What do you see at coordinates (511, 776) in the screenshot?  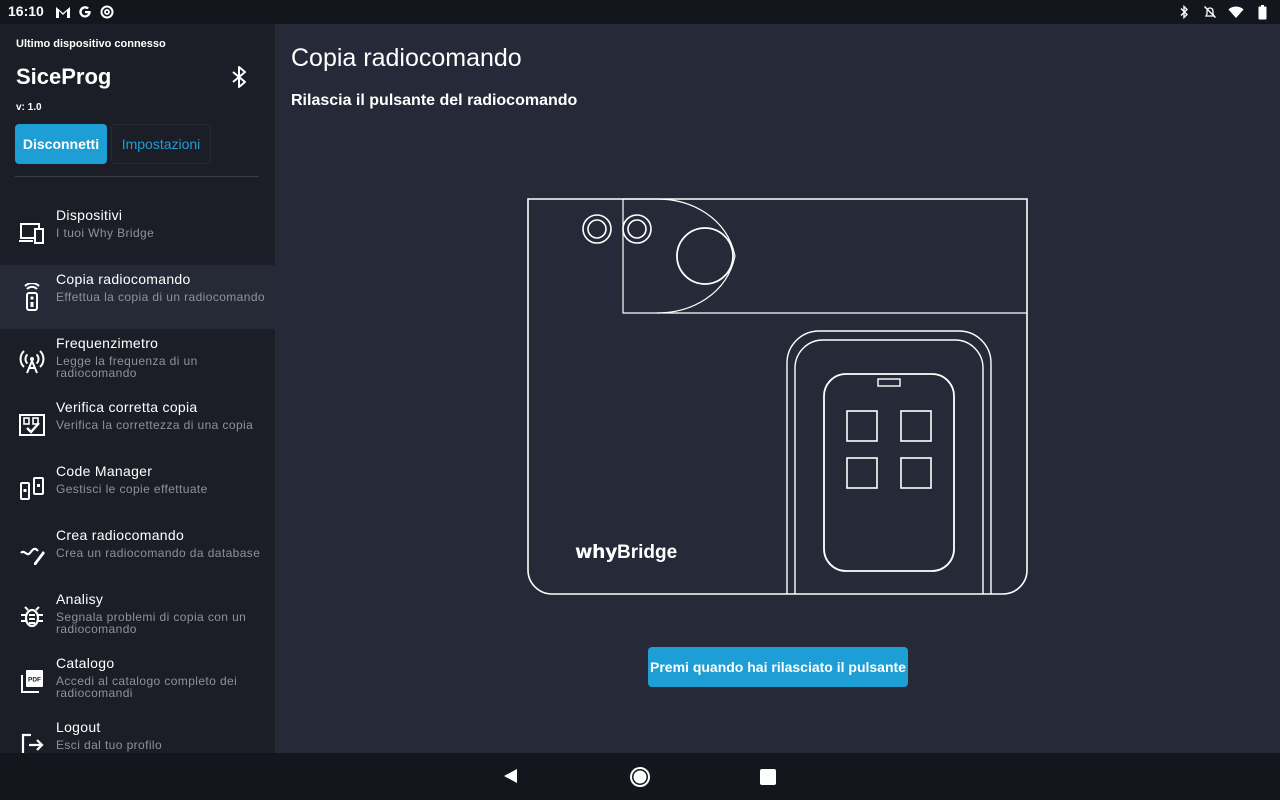 I see `back-icon` at bounding box center [511, 776].